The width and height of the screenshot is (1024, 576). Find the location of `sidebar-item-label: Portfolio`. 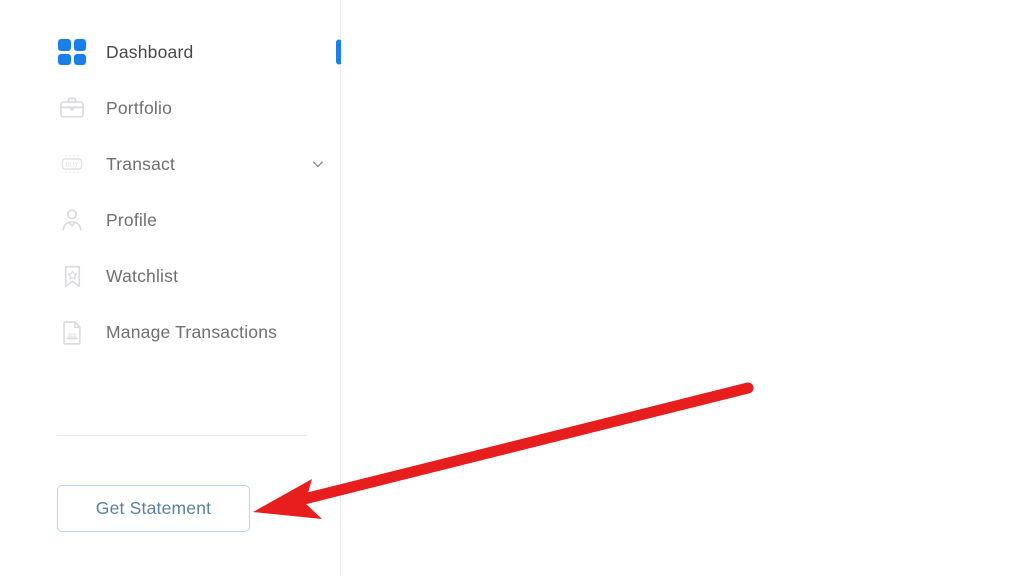

sidebar-item-label: Portfolio is located at coordinates (139, 107).